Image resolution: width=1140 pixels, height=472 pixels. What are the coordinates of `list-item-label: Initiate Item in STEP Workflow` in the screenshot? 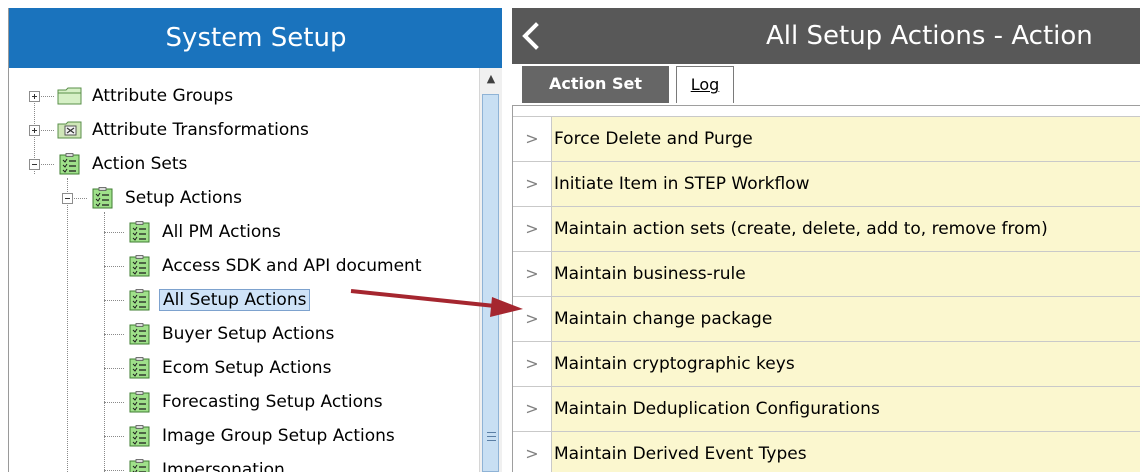 It's located at (845, 184).